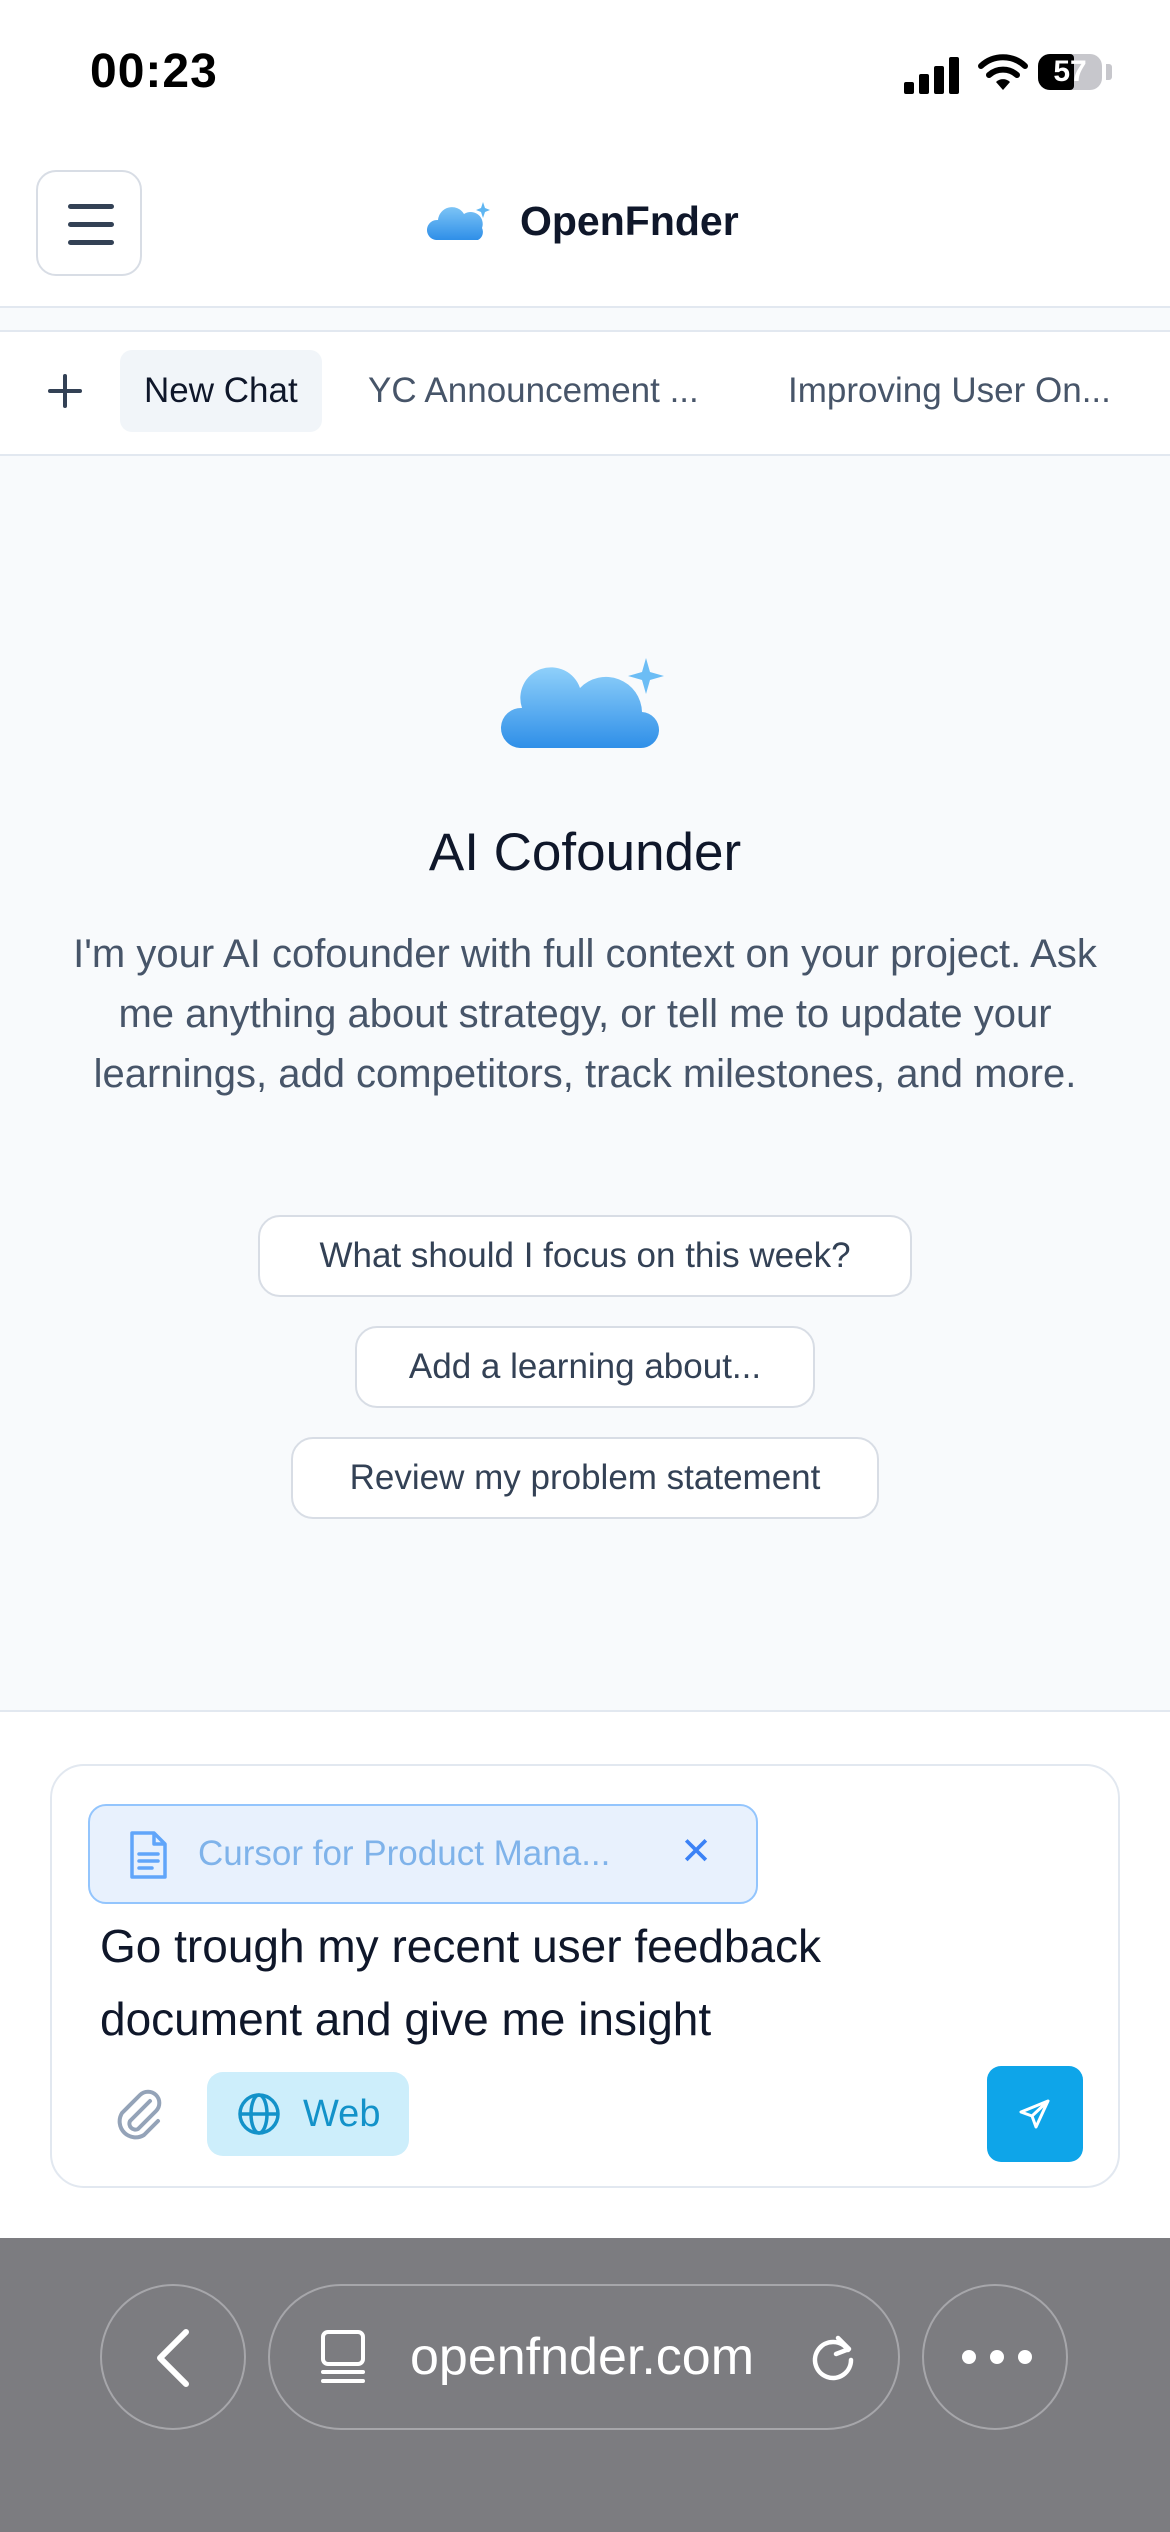  Describe the element at coordinates (89, 223) in the screenshot. I see `menu-button` at that location.